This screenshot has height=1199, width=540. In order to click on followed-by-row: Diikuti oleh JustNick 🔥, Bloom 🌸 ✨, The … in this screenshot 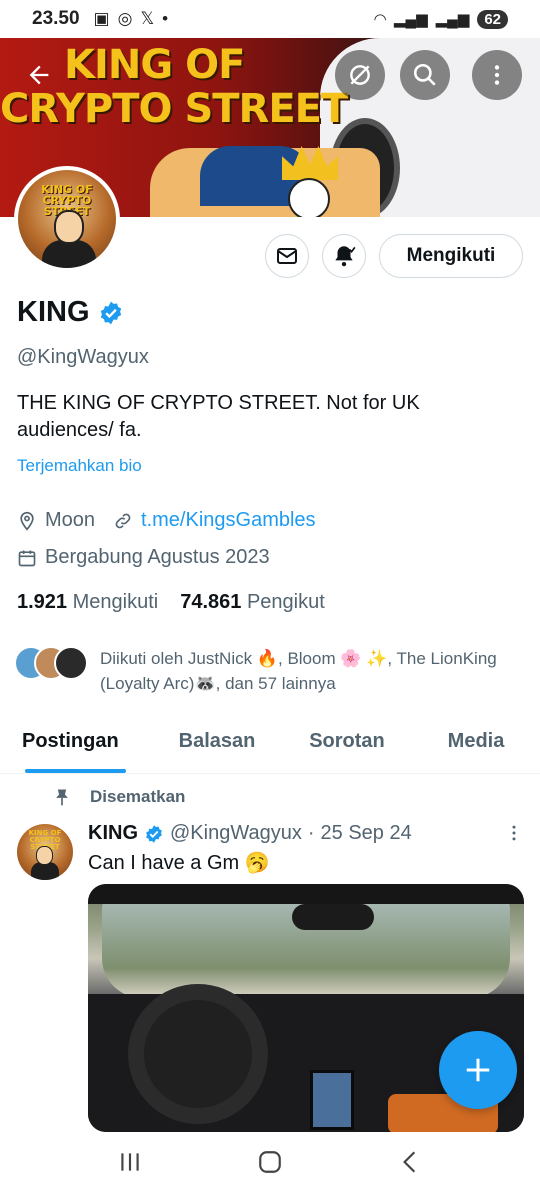, I will do `click(277, 671)`.